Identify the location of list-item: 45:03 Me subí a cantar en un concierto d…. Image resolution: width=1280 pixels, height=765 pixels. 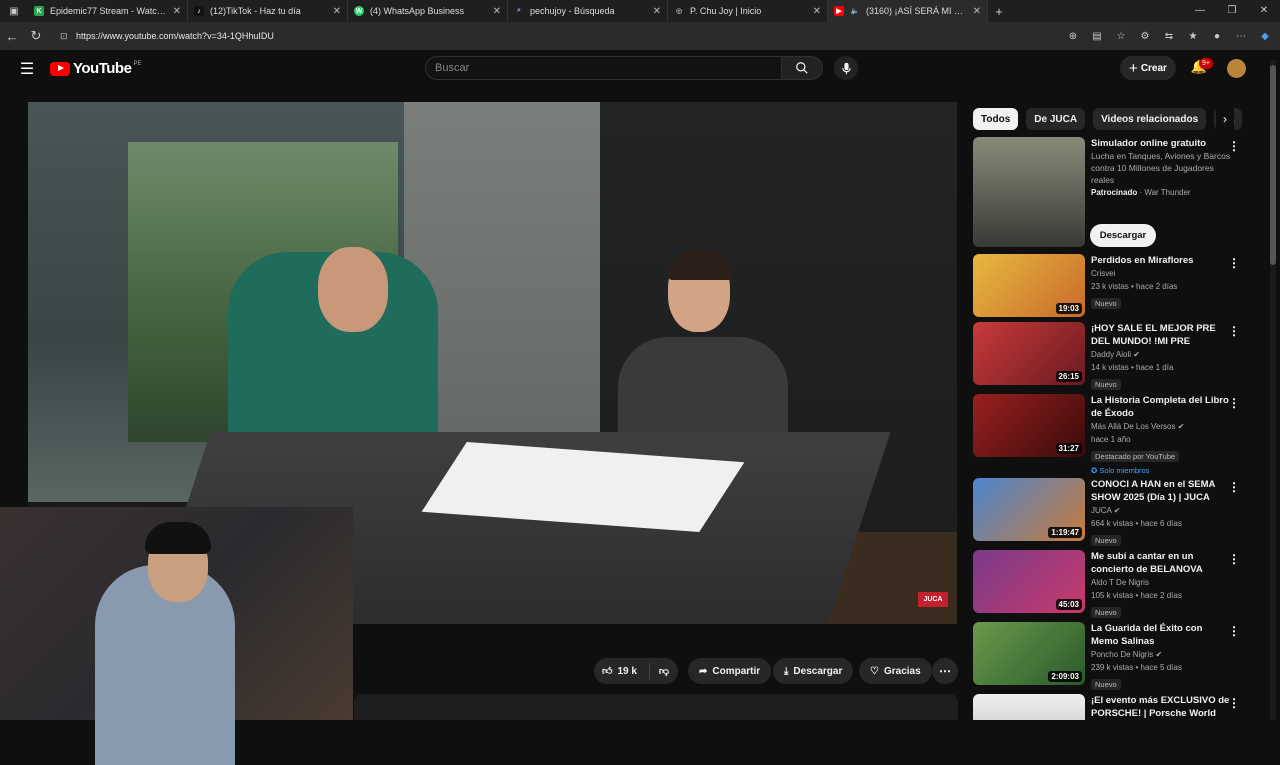
(1110, 584).